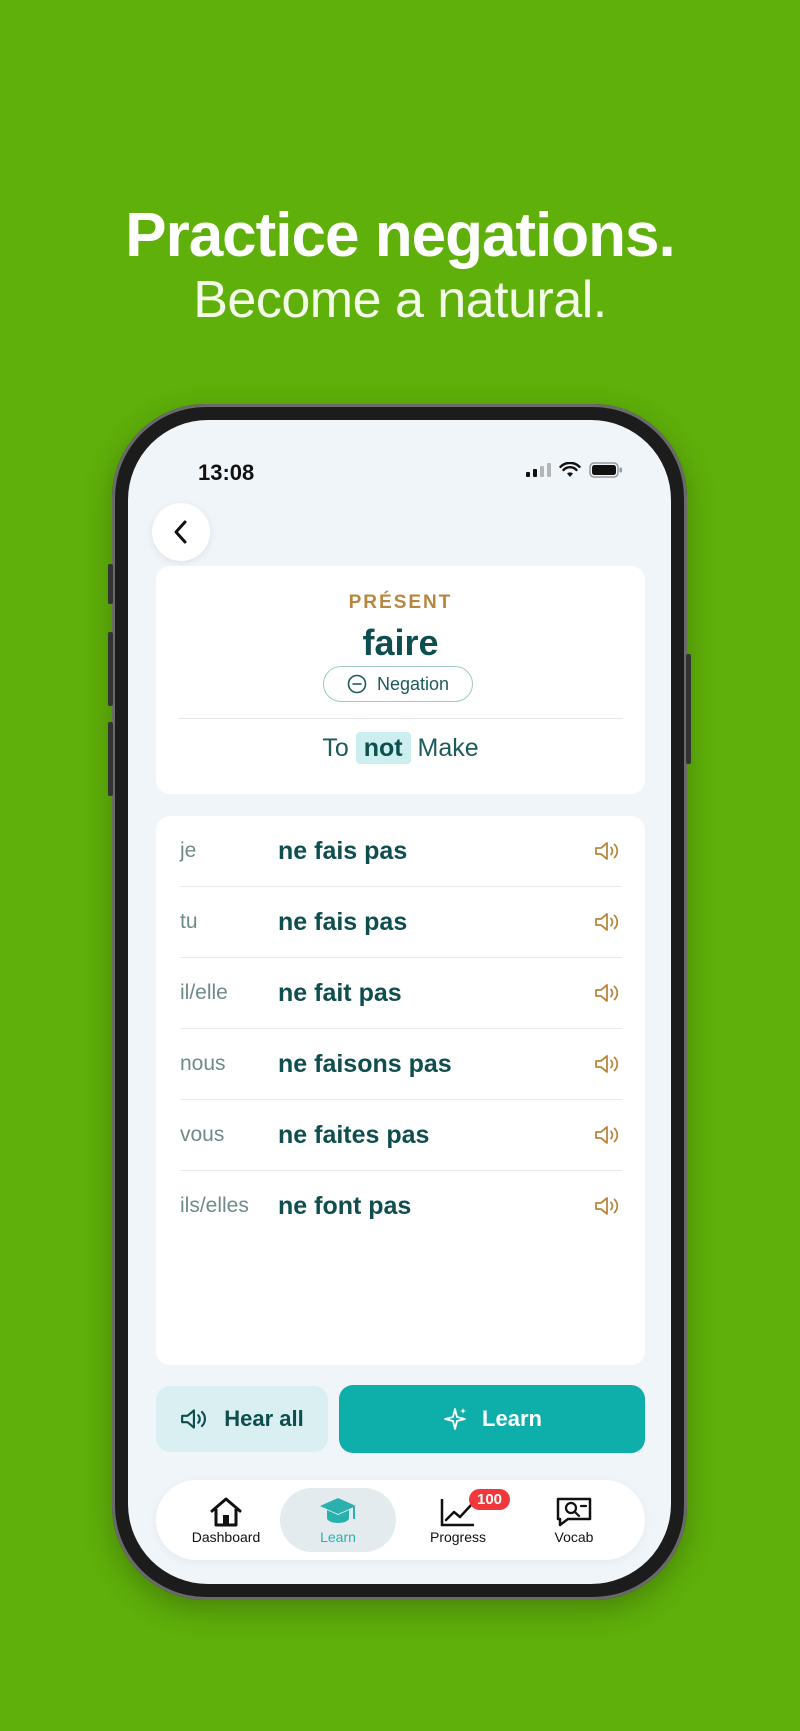 The height and width of the screenshot is (1731, 800). I want to click on conjugated-form: ne faites pas, so click(354, 1134).